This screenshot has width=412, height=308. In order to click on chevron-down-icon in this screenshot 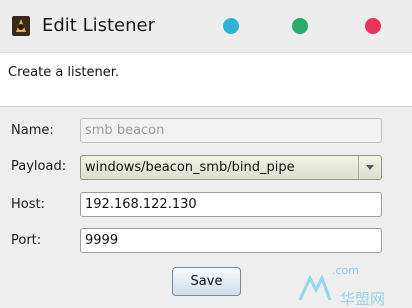, I will do `click(369, 167)`.